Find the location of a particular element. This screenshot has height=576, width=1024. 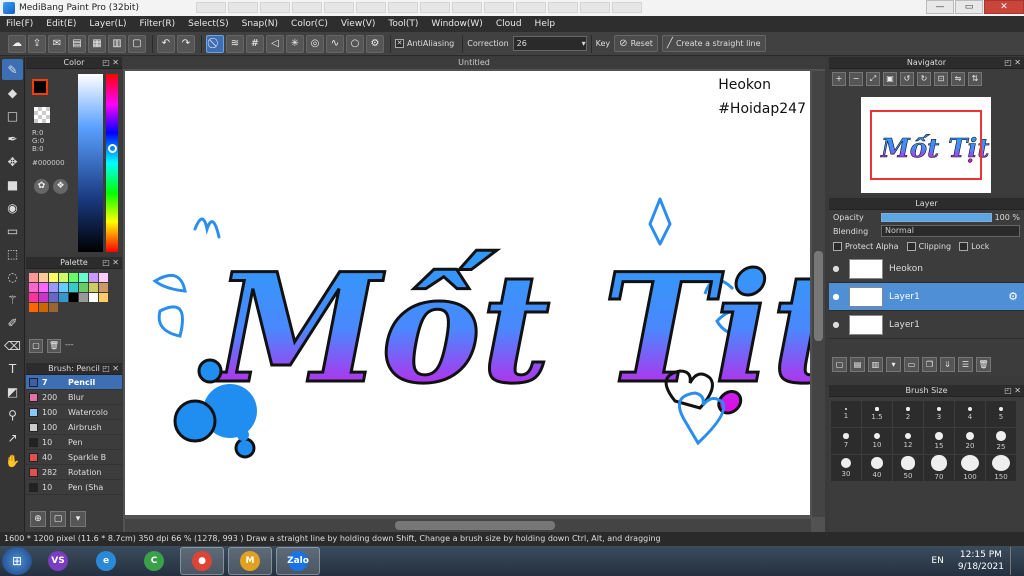

menu-layer: Layer(L) is located at coordinates (107, 24).